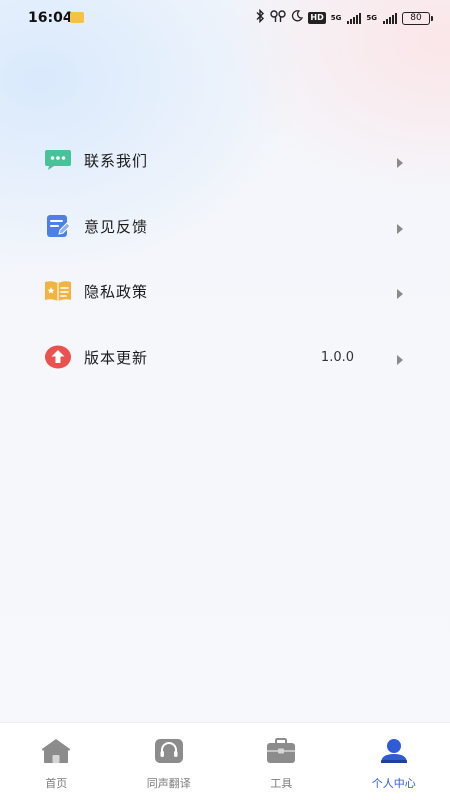 The image size is (450, 800). What do you see at coordinates (336, 18) in the screenshot?
I see `network-label-1: 5G` at bounding box center [336, 18].